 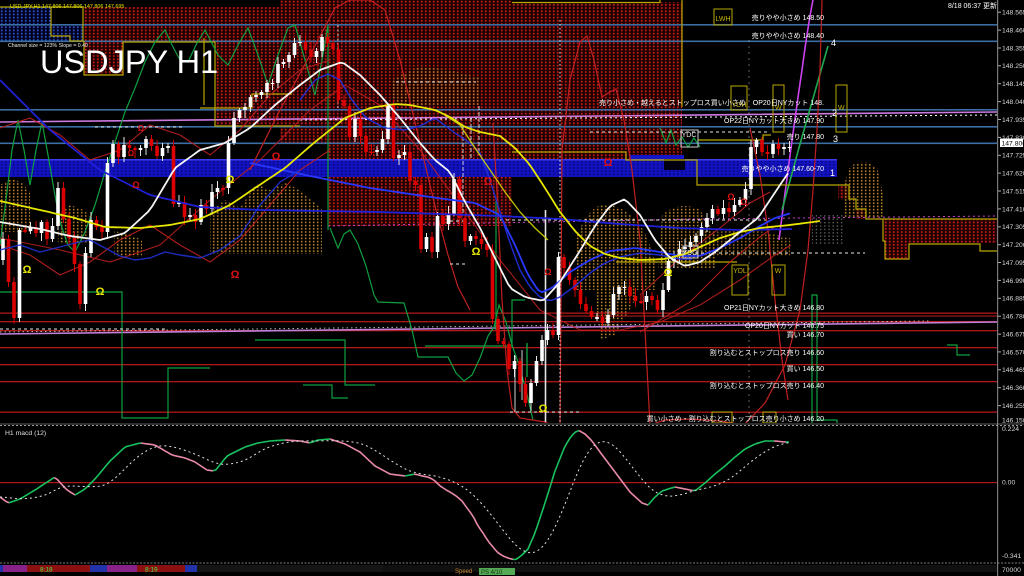 I want to click on svg-text: LWH, so click(x=722, y=19).